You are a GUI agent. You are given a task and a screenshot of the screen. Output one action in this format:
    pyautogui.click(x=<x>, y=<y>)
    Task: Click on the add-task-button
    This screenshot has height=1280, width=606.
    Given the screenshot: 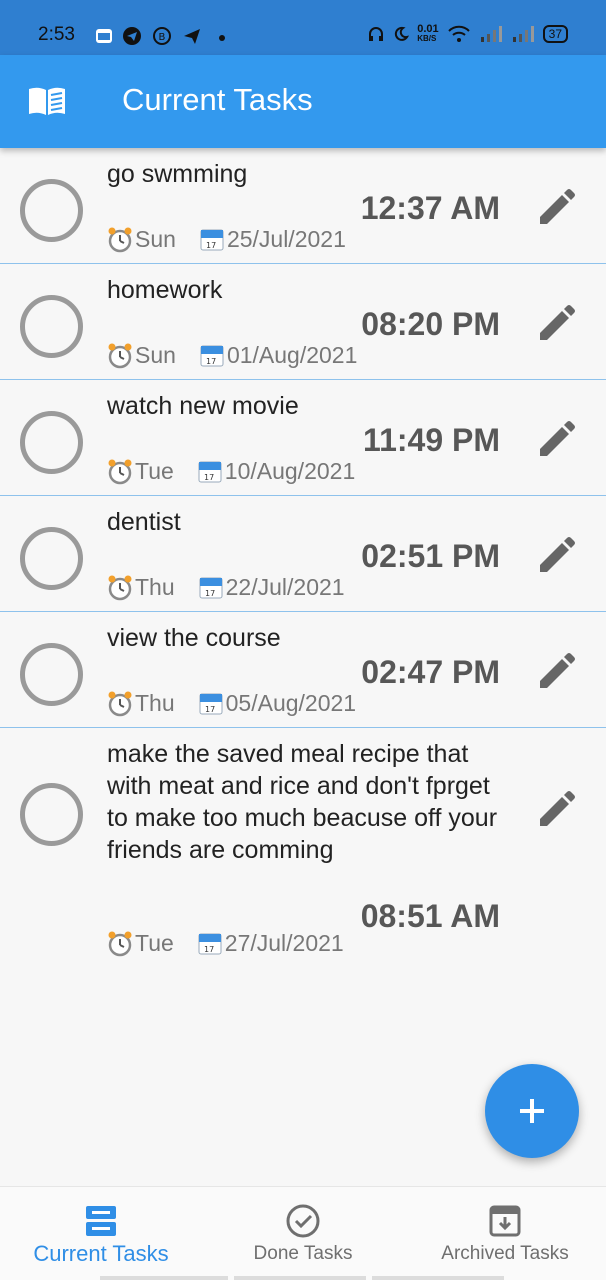 What is the action you would take?
    pyautogui.click(x=532, y=1111)
    